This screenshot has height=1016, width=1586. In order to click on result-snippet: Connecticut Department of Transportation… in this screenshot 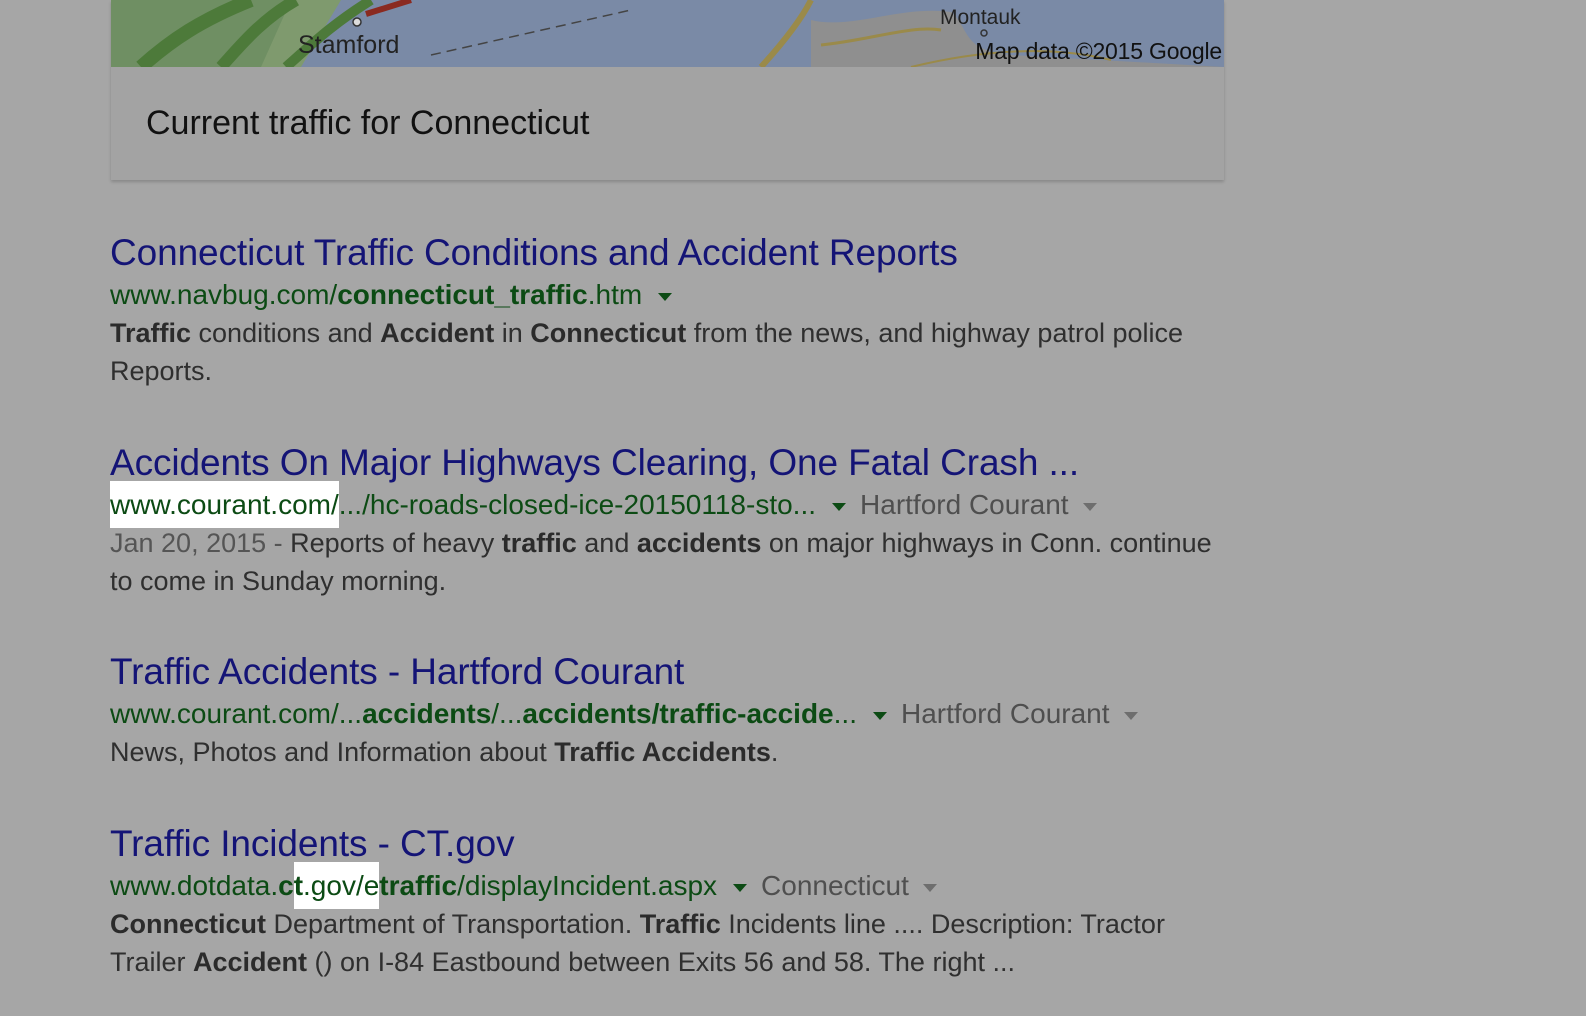, I will do `click(670, 943)`.